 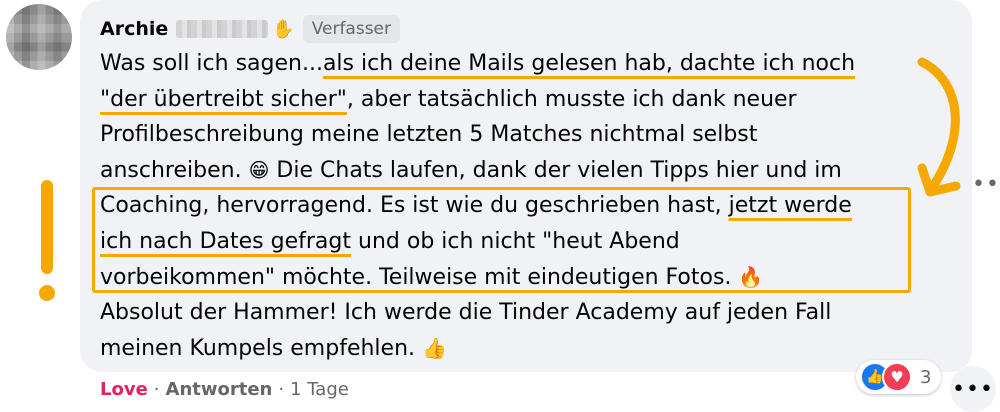 What do you see at coordinates (39, 37) in the screenshot?
I see `avatar` at bounding box center [39, 37].